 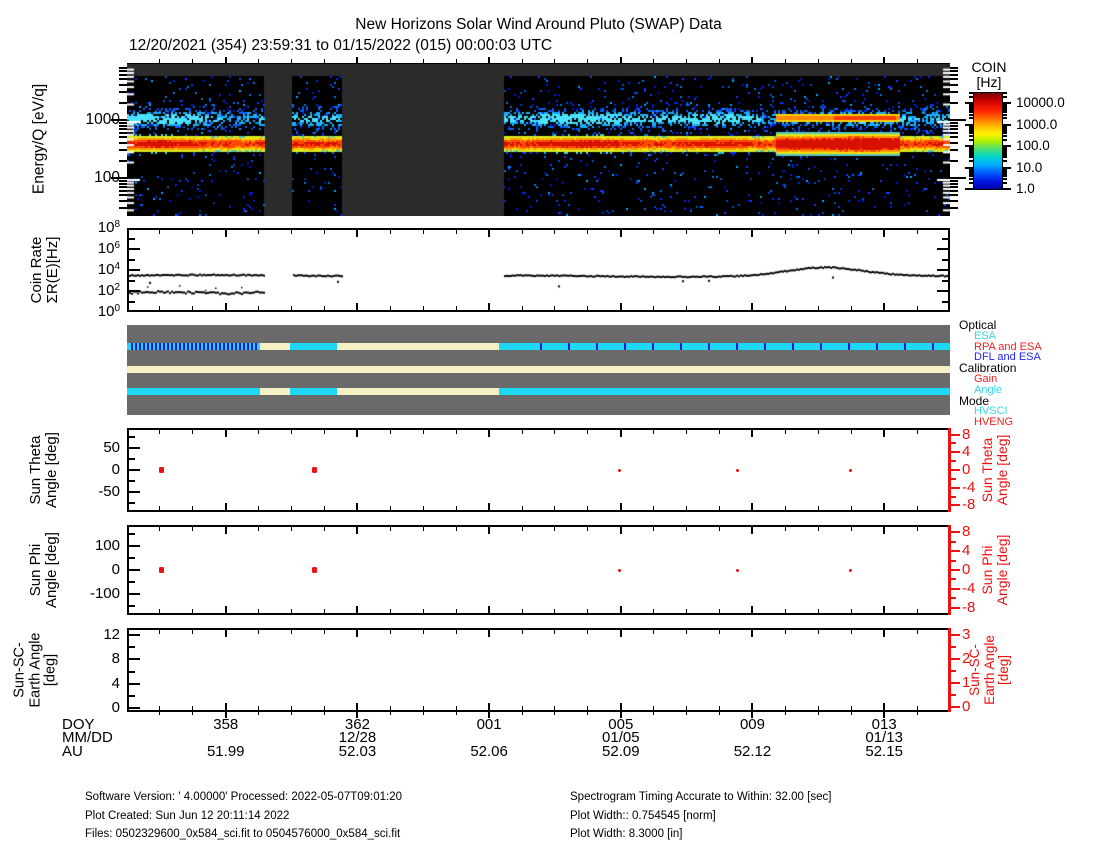 I want to click on theta-point, so click(x=315, y=470).